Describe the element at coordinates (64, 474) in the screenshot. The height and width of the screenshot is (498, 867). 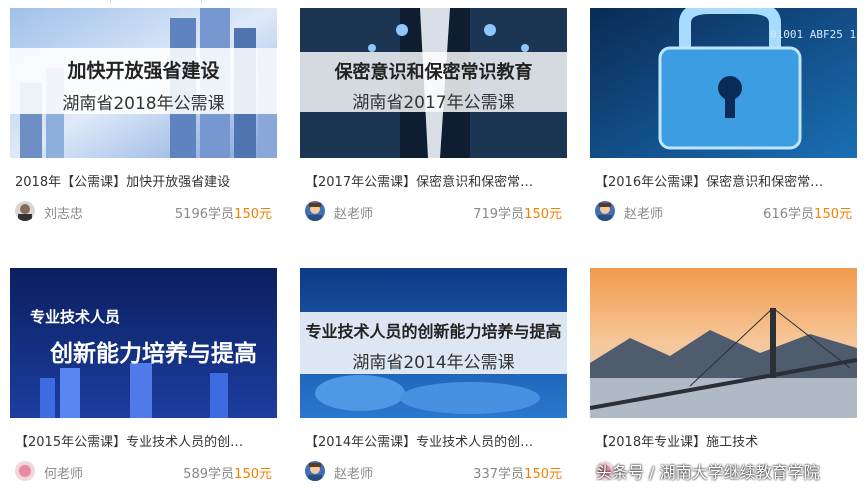
I see `teacher-name: 何老师` at that location.